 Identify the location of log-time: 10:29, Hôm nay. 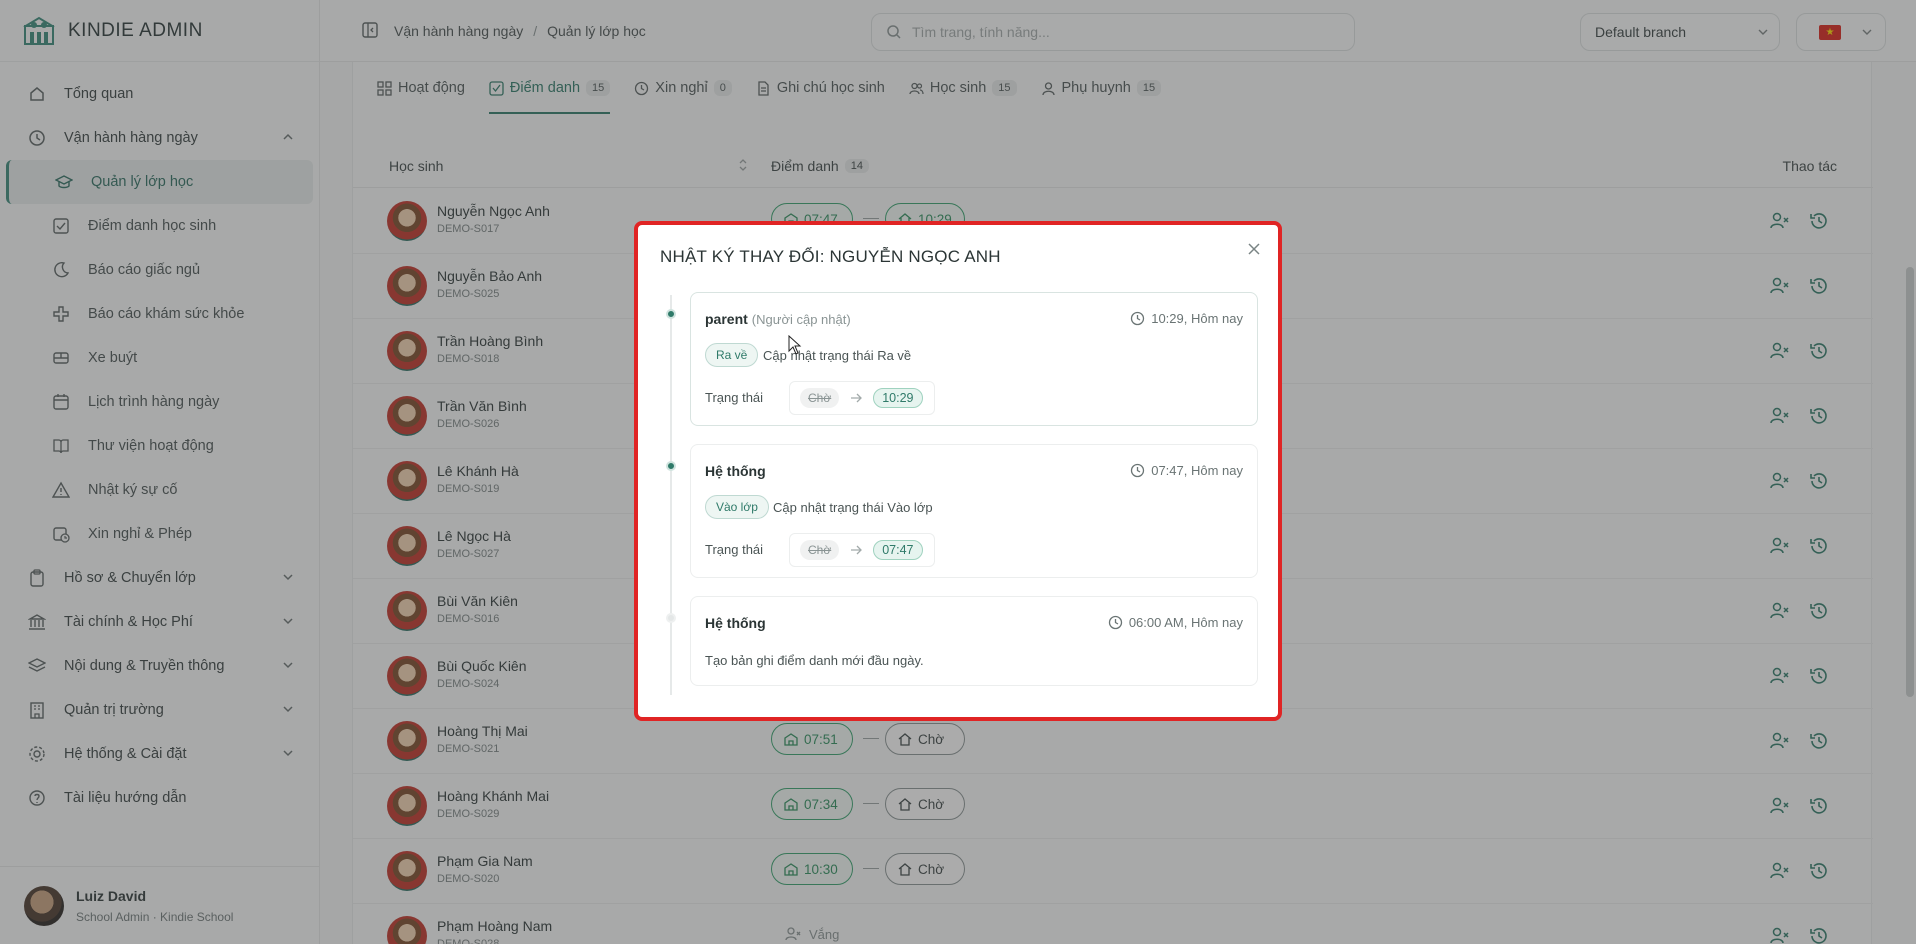
(1186, 318).